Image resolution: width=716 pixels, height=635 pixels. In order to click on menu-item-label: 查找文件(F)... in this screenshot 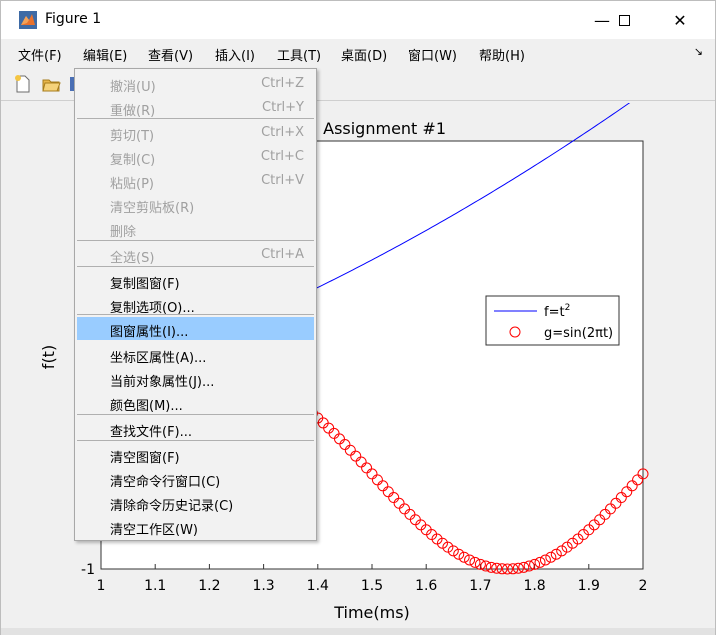, I will do `click(151, 432)`.